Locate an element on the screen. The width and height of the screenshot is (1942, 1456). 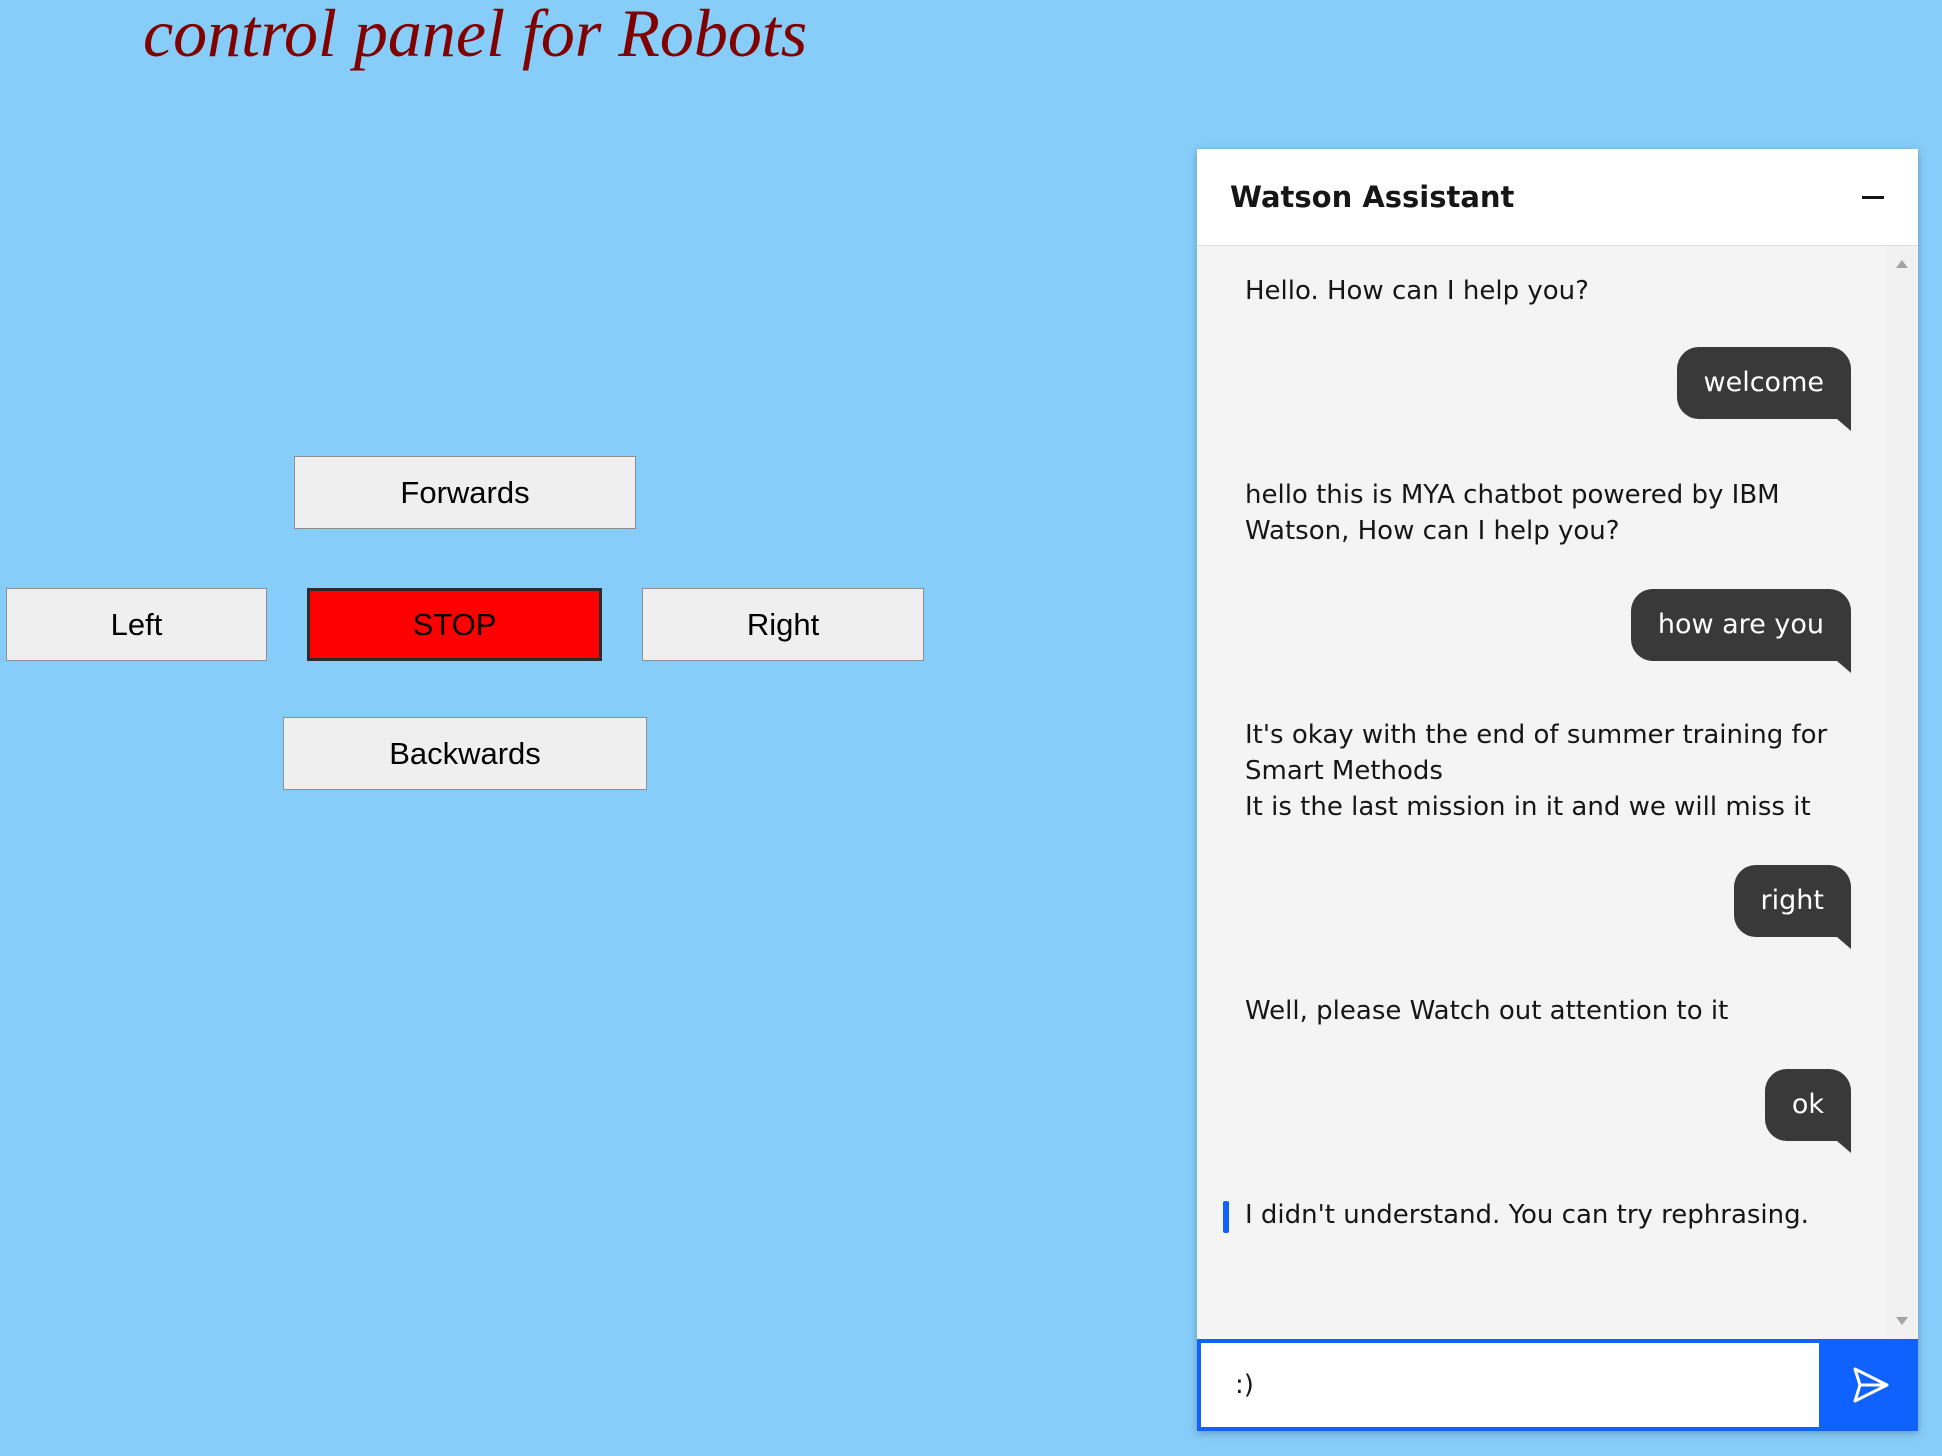
send-icon is located at coordinates (1871, 1385).